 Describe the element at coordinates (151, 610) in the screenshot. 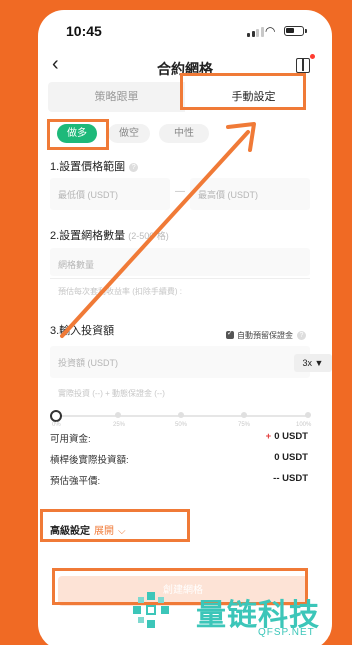

I see `brand-logo-icon` at that location.